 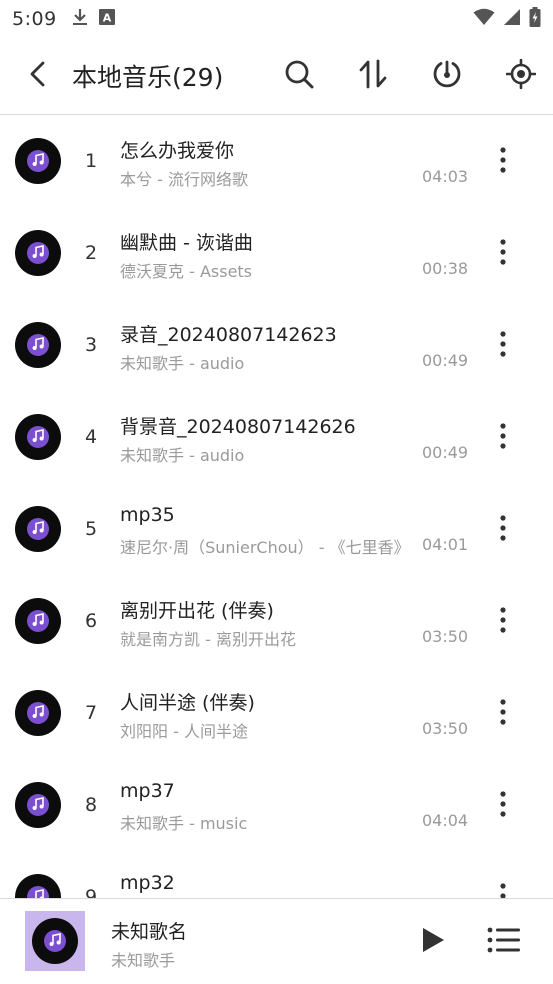 I want to click on song-title: 离别开出花 (伴奏), so click(x=197, y=611).